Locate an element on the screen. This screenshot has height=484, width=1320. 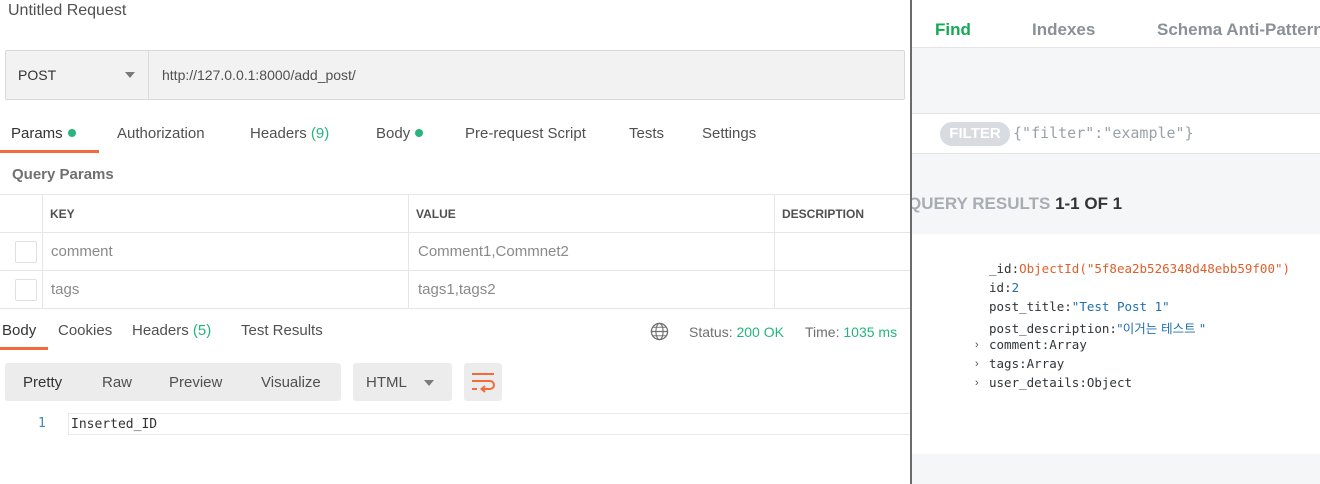
tab-body: Body is located at coordinates (400, 133).